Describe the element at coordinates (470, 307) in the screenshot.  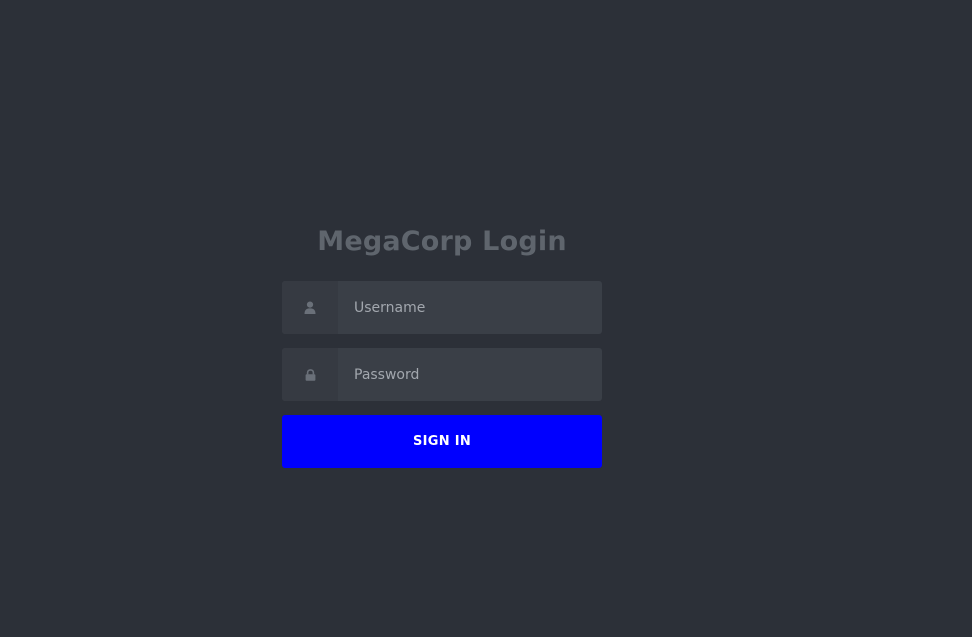
I see `username-input` at that location.